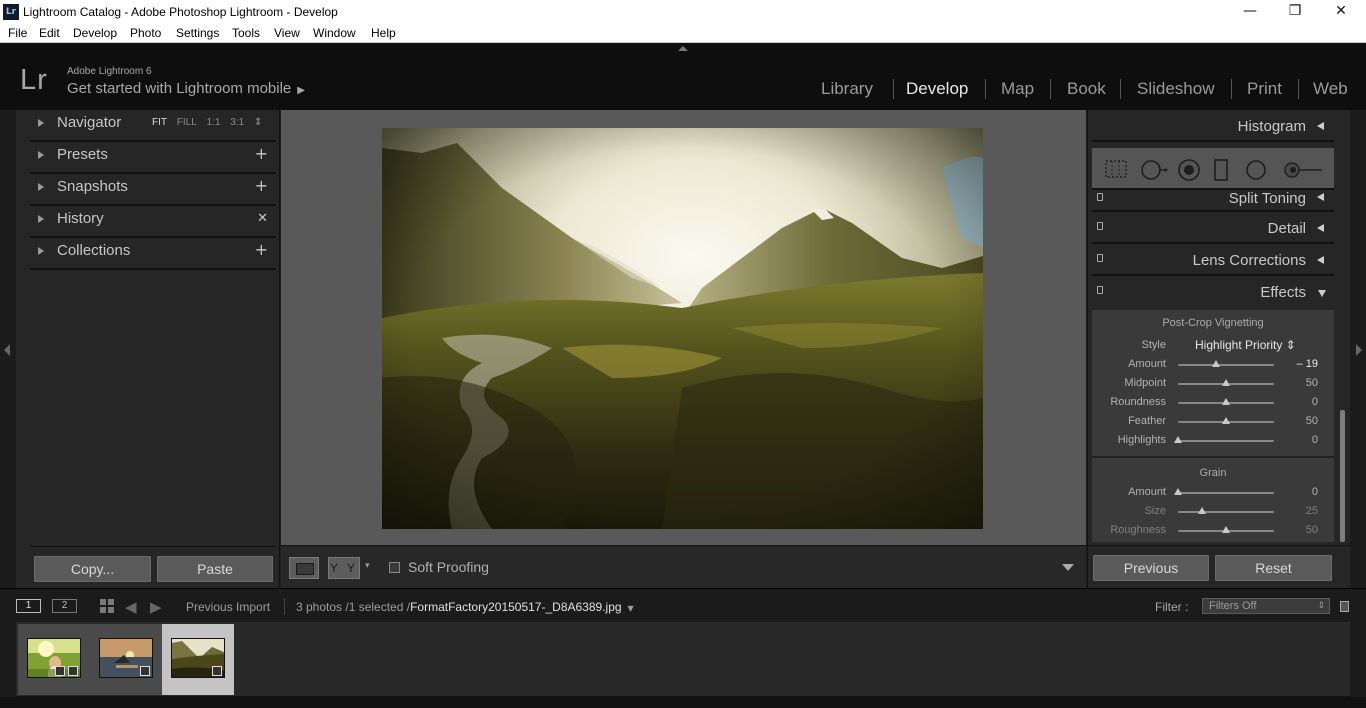 The width and height of the screenshot is (1366, 708). I want to click on divider, so click(284, 606).